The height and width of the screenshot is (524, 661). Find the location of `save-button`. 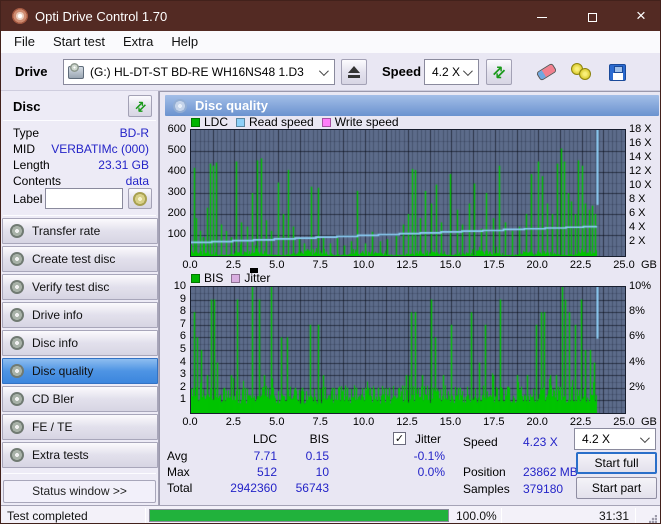

save-button is located at coordinates (617, 72).